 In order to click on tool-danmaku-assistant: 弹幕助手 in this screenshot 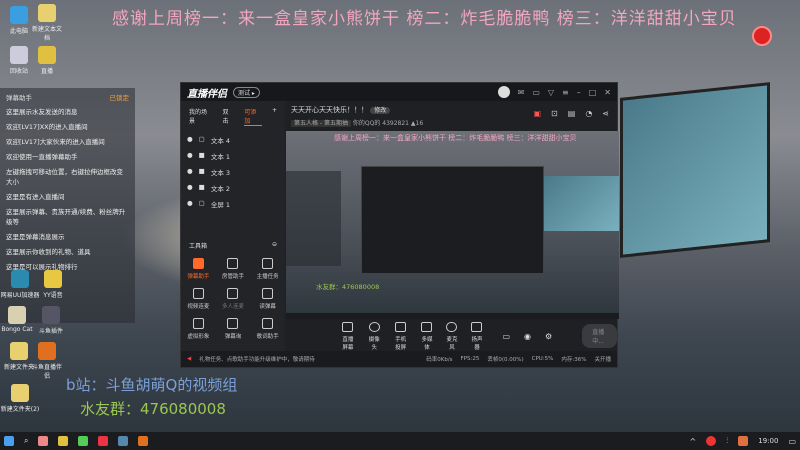, I will do `click(198, 269)`.